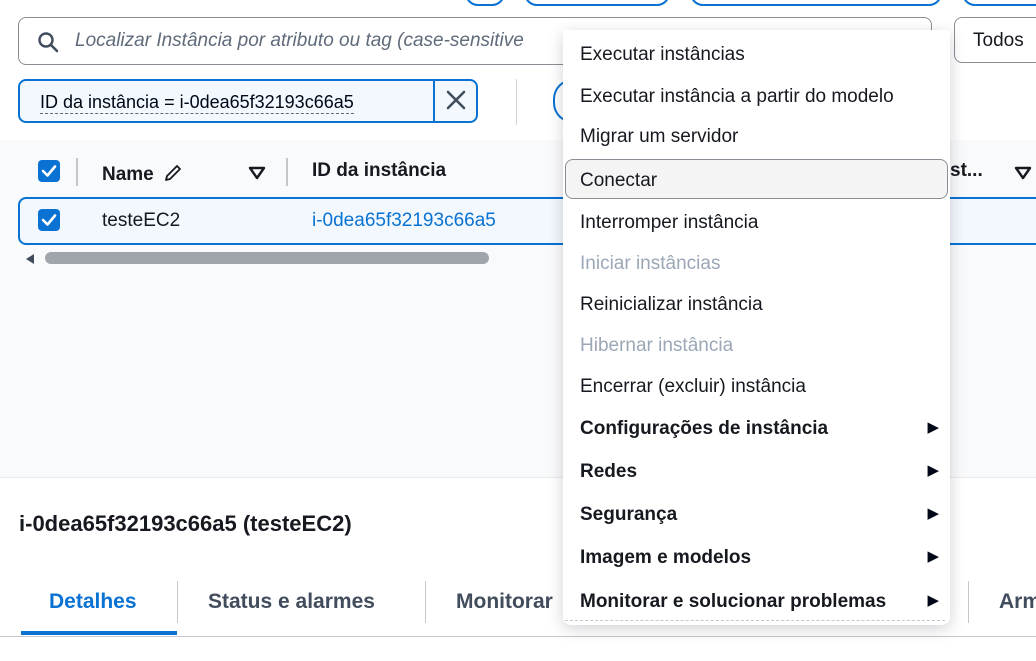 The image size is (1036, 661). I want to click on tab-detalhes: Detalhes, so click(93, 602).